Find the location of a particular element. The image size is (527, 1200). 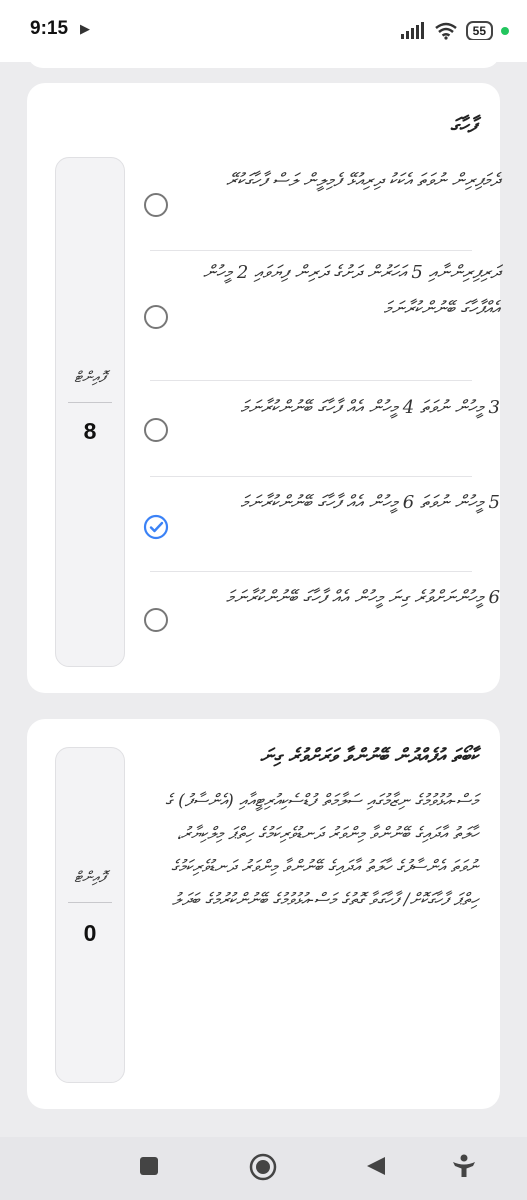

score-panel: ފޮއިންޓް 0 is located at coordinates (90, 915).